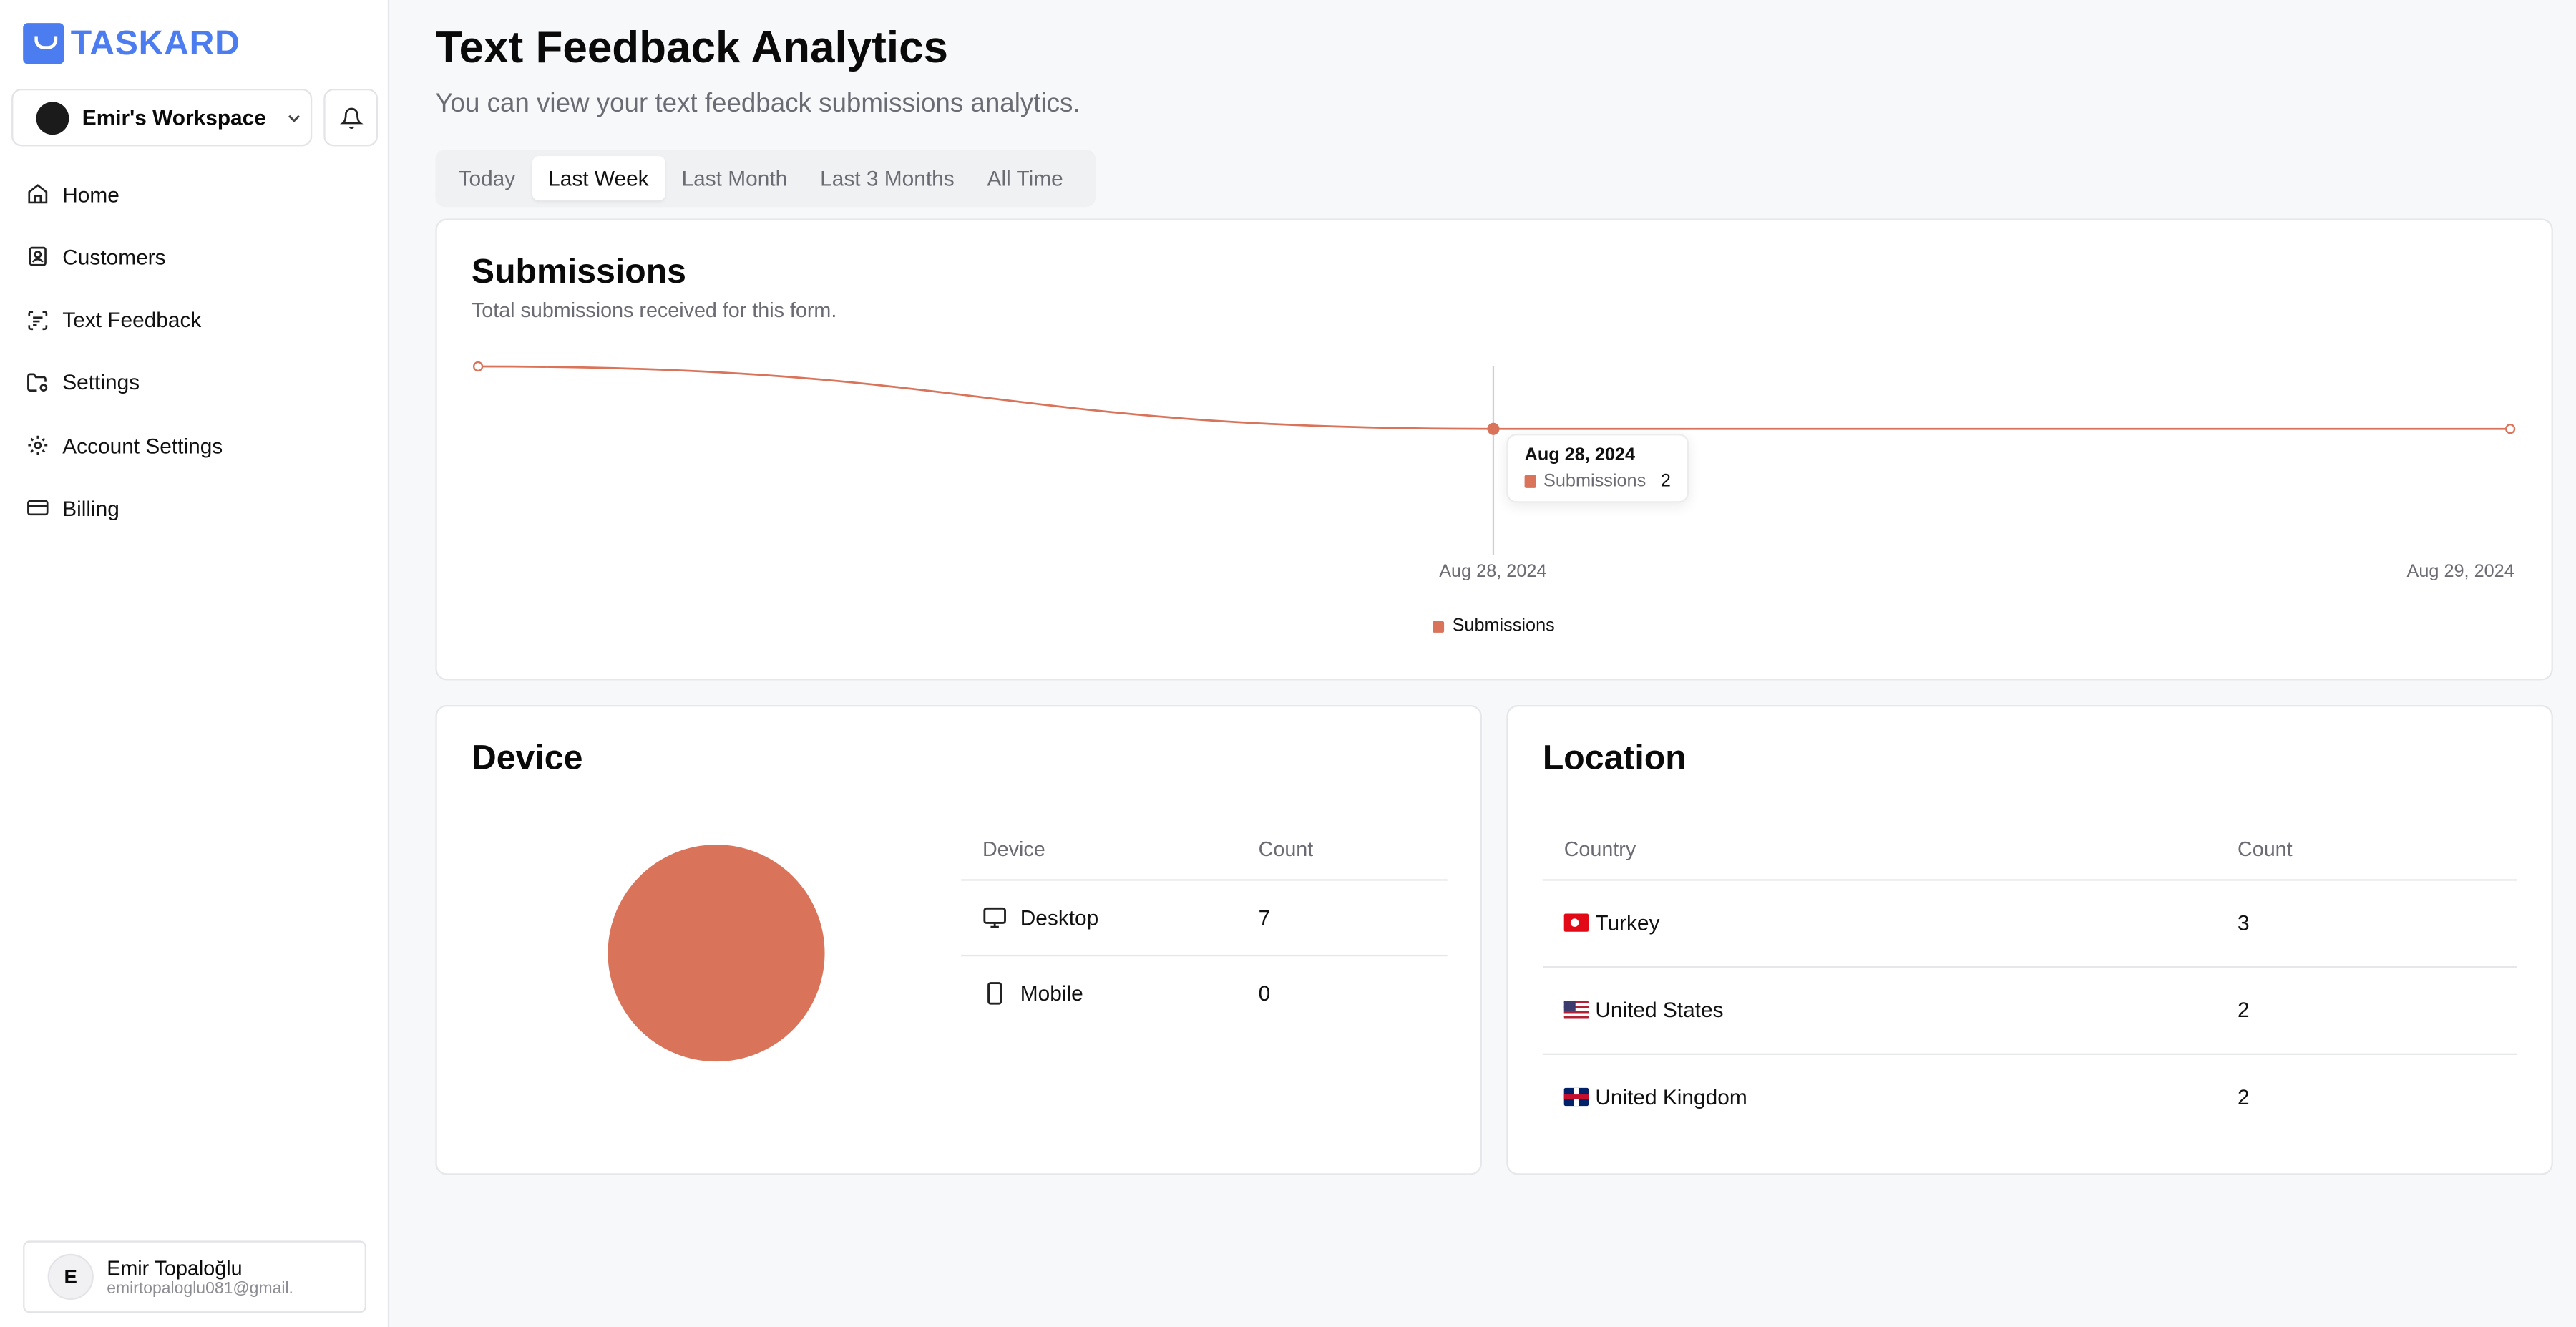  I want to click on notifications-button, so click(351, 117).